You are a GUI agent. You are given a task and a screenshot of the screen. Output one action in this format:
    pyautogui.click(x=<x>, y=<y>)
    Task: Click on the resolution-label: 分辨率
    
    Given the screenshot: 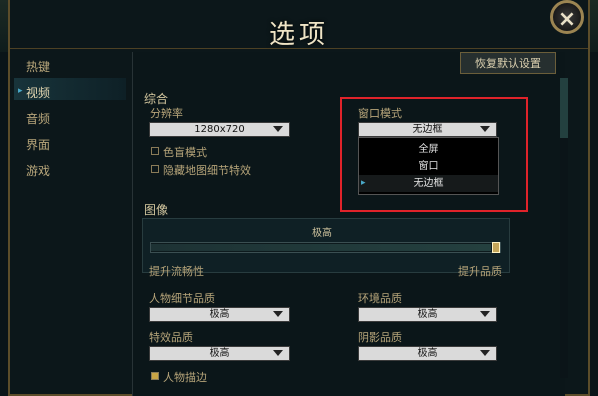 What is the action you would take?
    pyautogui.click(x=166, y=113)
    